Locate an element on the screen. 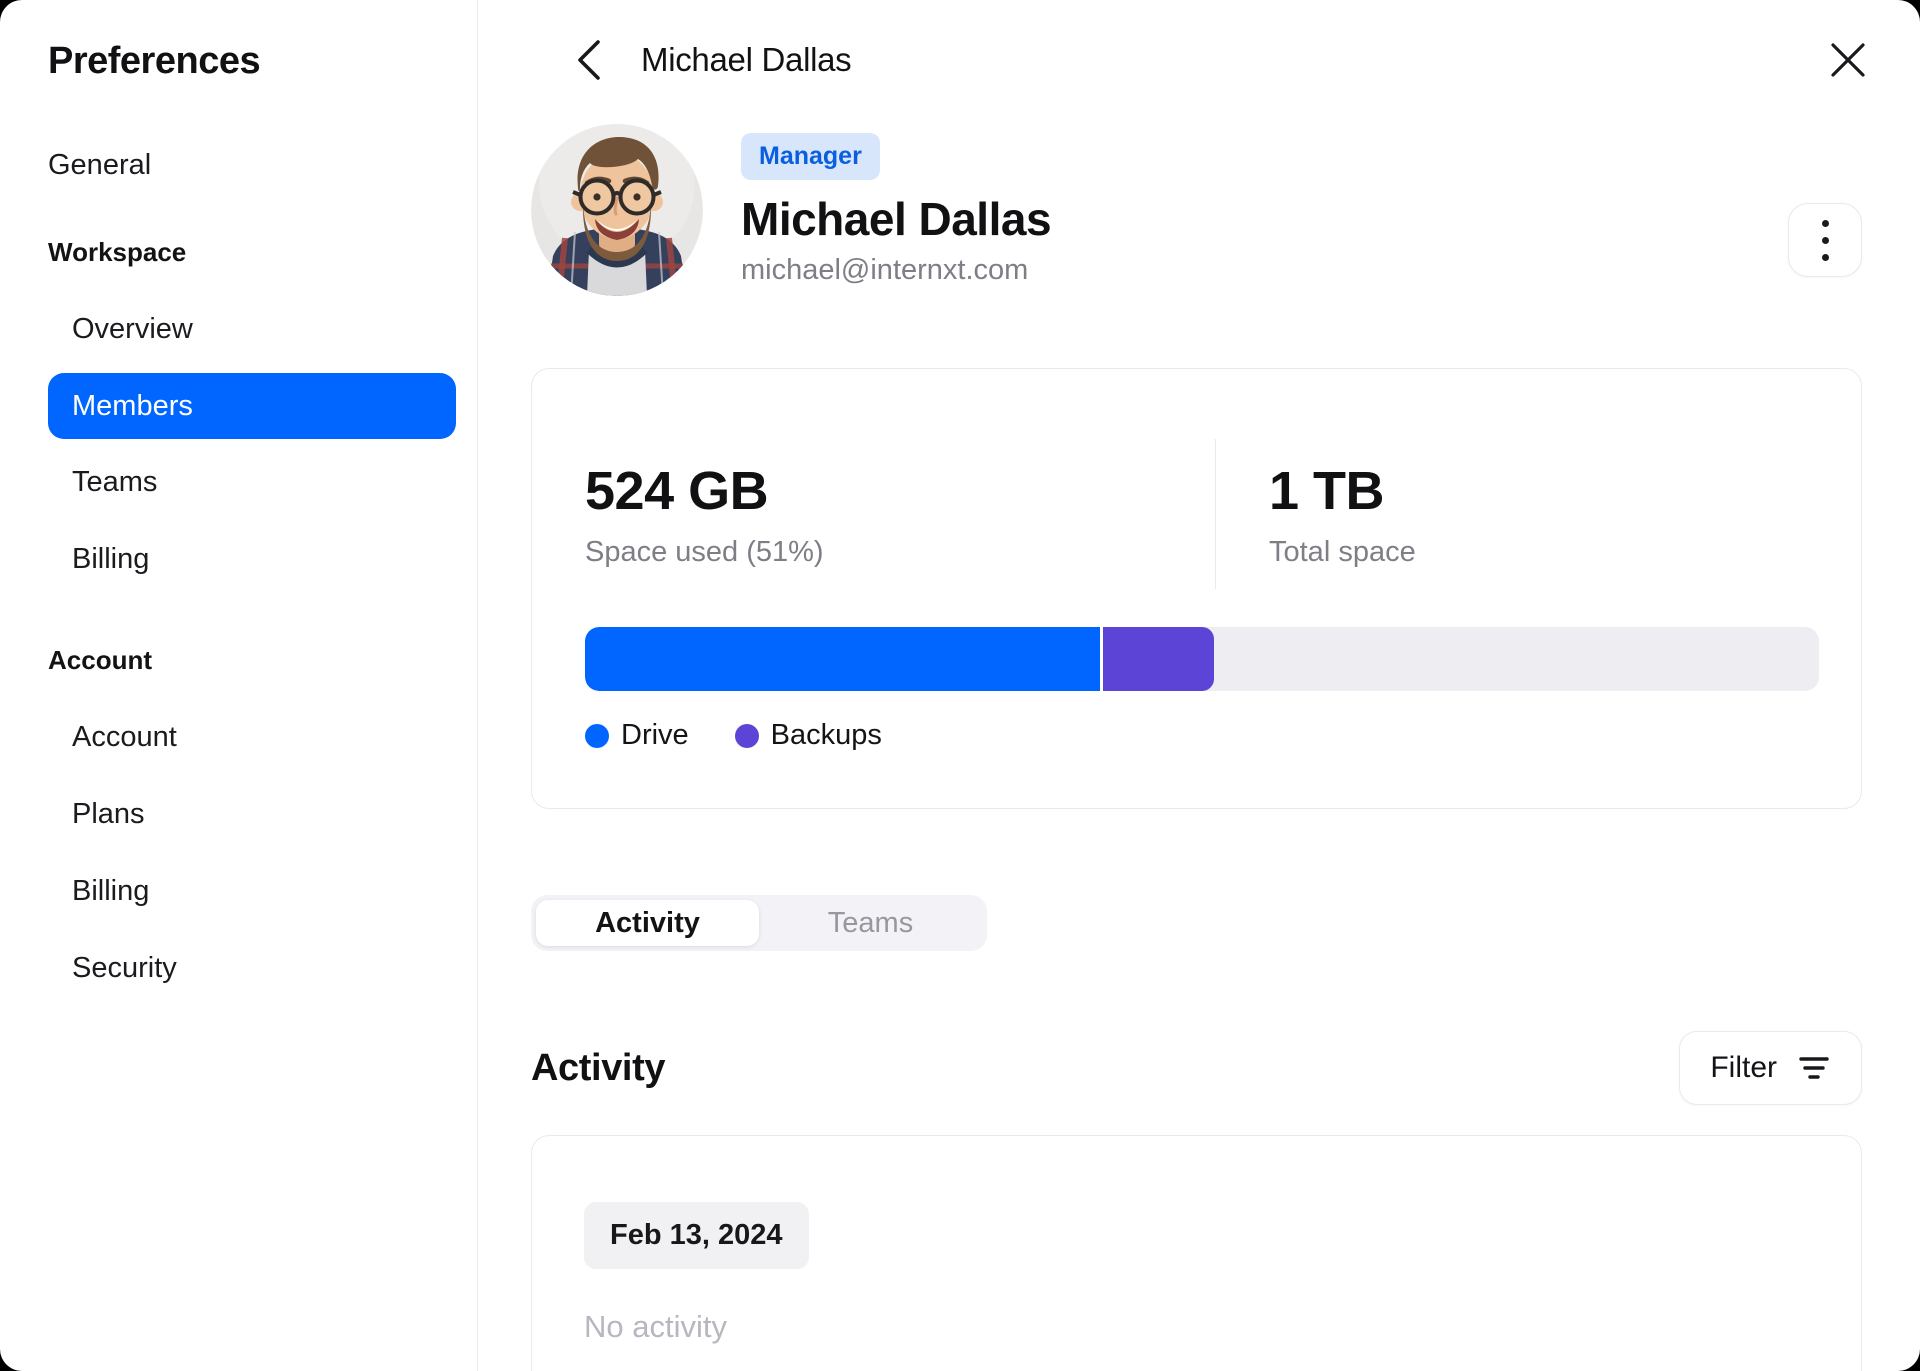 Image resolution: width=1920 pixels, height=1371 pixels. kebab-menu-icon is located at coordinates (1825, 240).